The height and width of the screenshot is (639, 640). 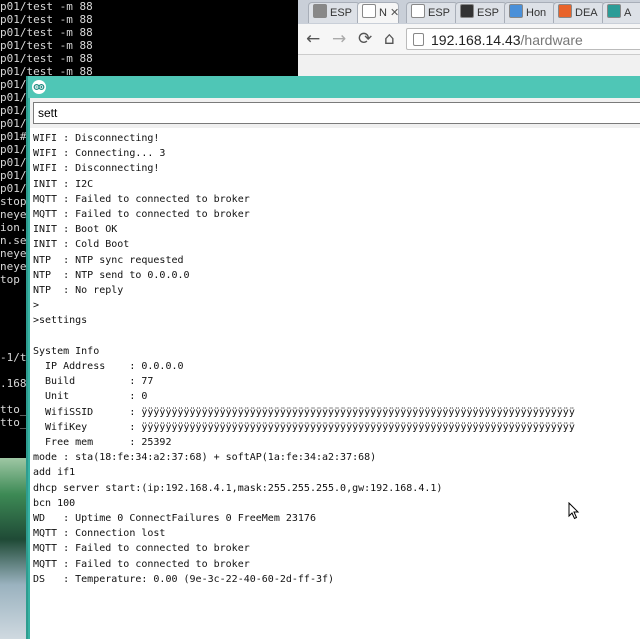 What do you see at coordinates (13, 357) in the screenshot?
I see `terminal-line: -1/t` at bounding box center [13, 357].